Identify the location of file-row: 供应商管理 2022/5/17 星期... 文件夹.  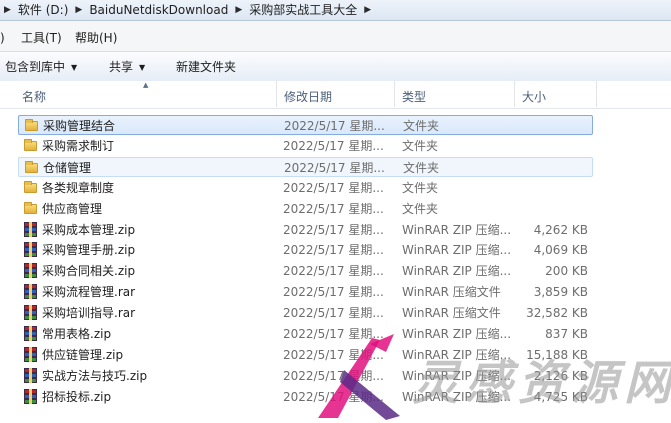
(305, 209).